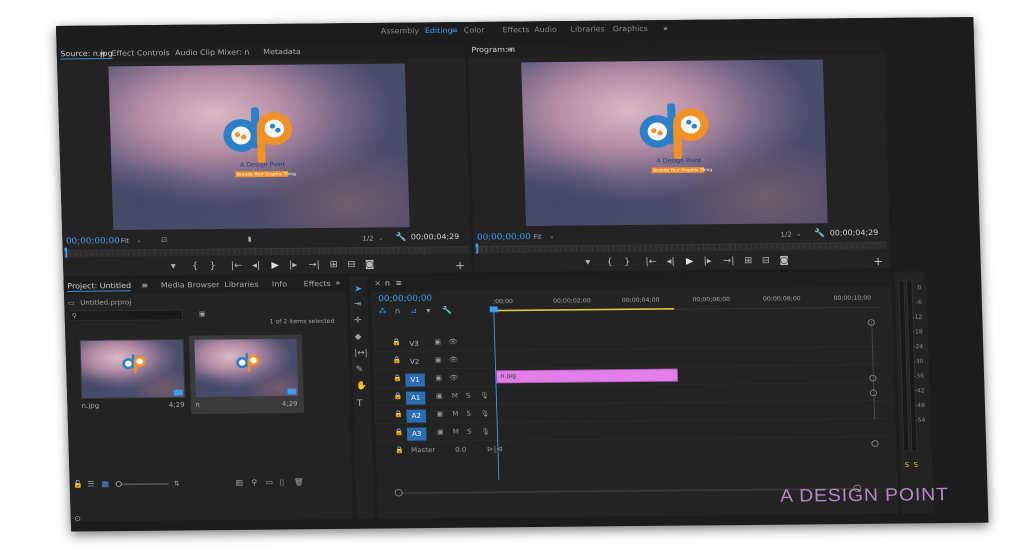 The height and width of the screenshot is (560, 1024). I want to click on source-fit-select: Fit, so click(125, 240).